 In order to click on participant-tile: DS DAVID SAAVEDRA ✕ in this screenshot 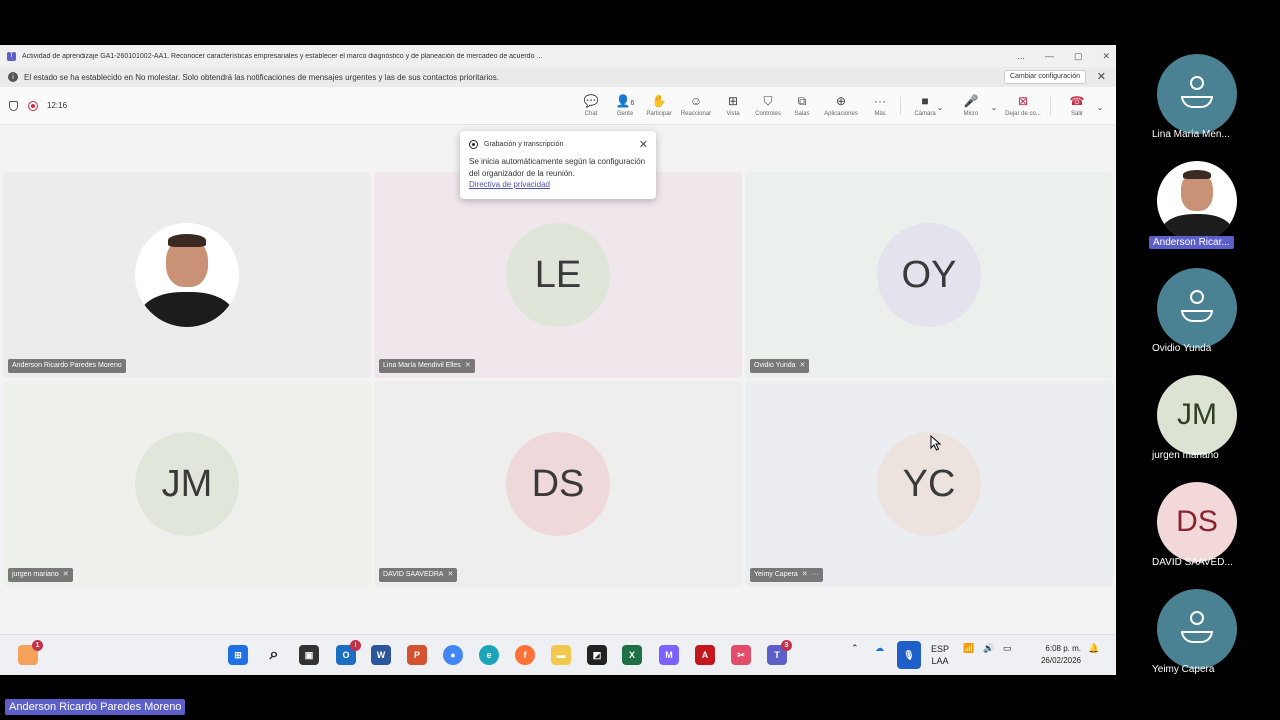, I will do `click(558, 484)`.